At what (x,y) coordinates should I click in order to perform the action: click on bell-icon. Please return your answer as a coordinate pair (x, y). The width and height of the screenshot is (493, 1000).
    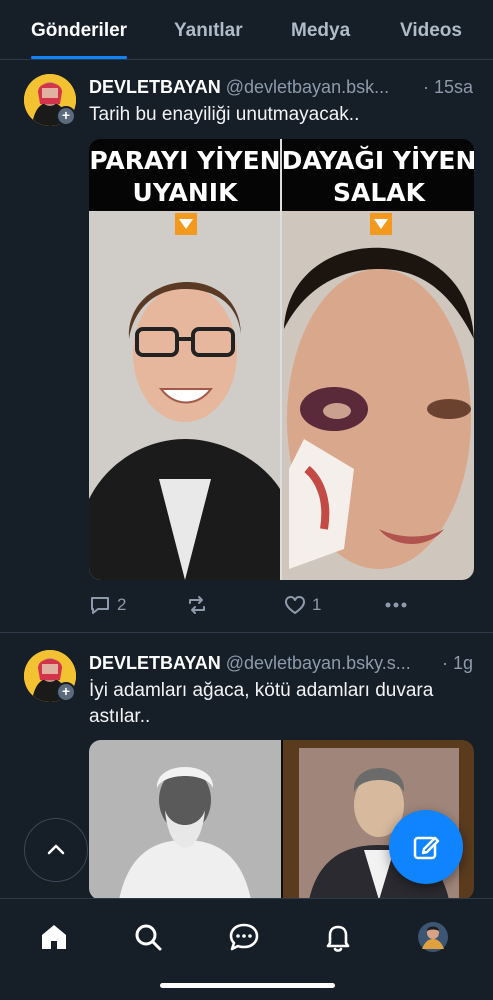
    Looking at the image, I should click on (338, 938).